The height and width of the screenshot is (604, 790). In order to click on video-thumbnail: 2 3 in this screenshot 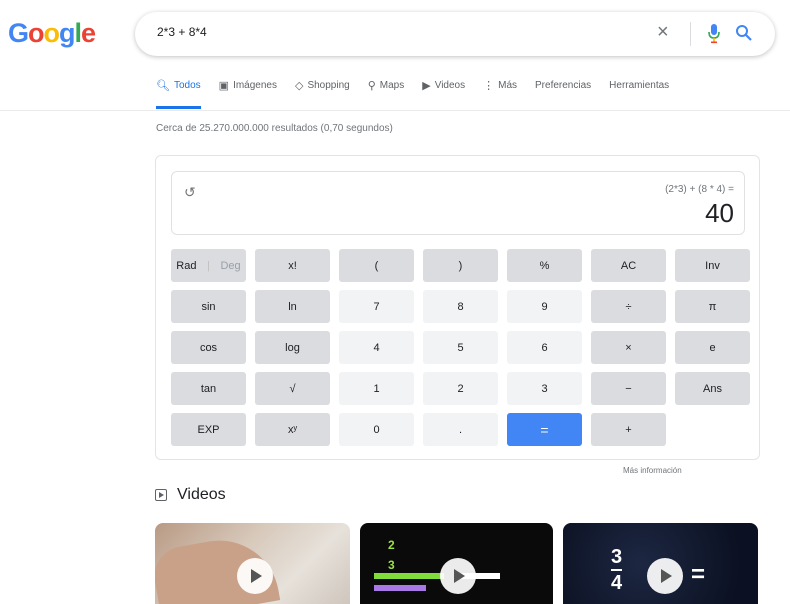, I will do `click(456, 563)`.